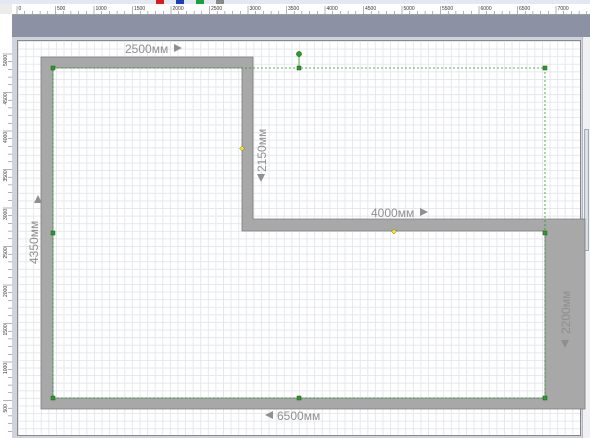 The image size is (590, 438). What do you see at coordinates (299, 54) in the screenshot?
I see `rotation-handle` at bounding box center [299, 54].